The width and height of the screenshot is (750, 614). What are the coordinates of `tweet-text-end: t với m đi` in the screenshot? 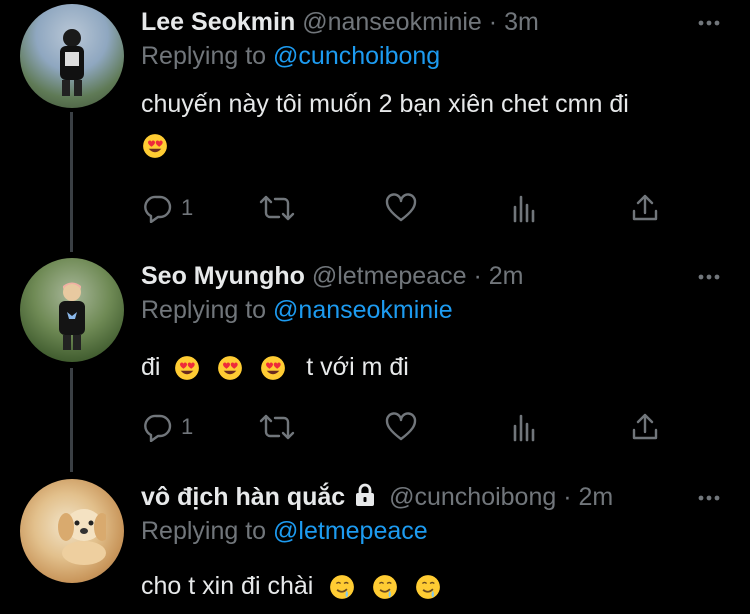 It's located at (357, 367).